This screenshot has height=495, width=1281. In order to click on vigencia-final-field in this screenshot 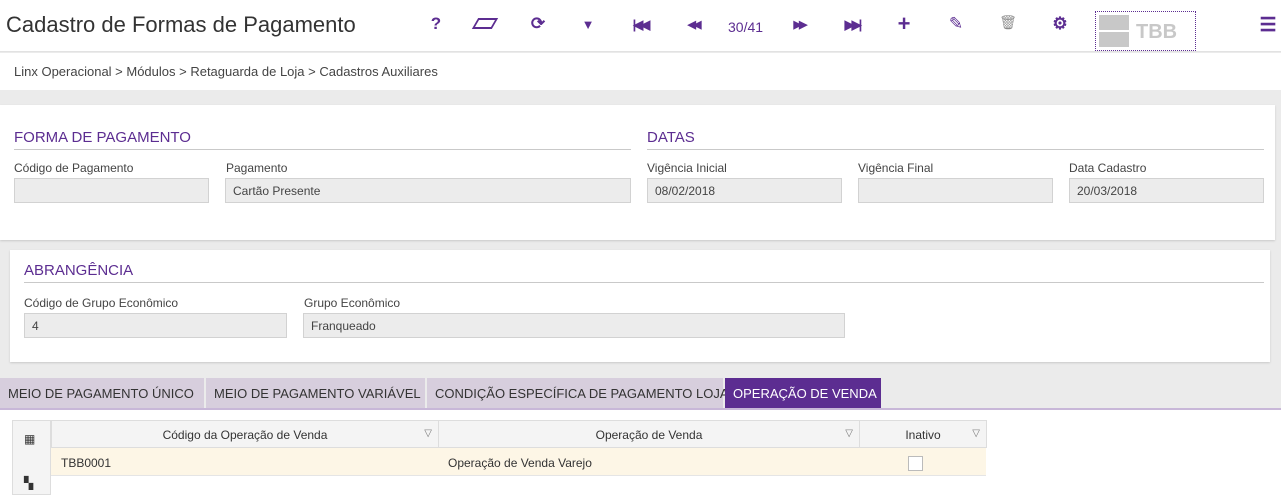, I will do `click(955, 190)`.